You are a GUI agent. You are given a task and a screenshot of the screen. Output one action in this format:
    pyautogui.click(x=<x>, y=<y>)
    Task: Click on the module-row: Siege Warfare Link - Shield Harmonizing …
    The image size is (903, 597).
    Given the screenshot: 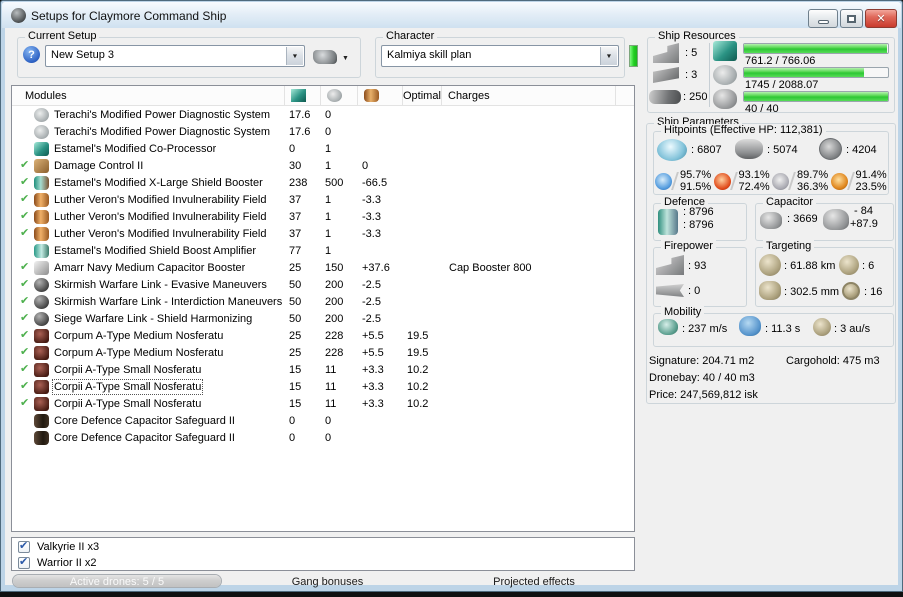 What is the action you would take?
    pyautogui.click(x=323, y=318)
    